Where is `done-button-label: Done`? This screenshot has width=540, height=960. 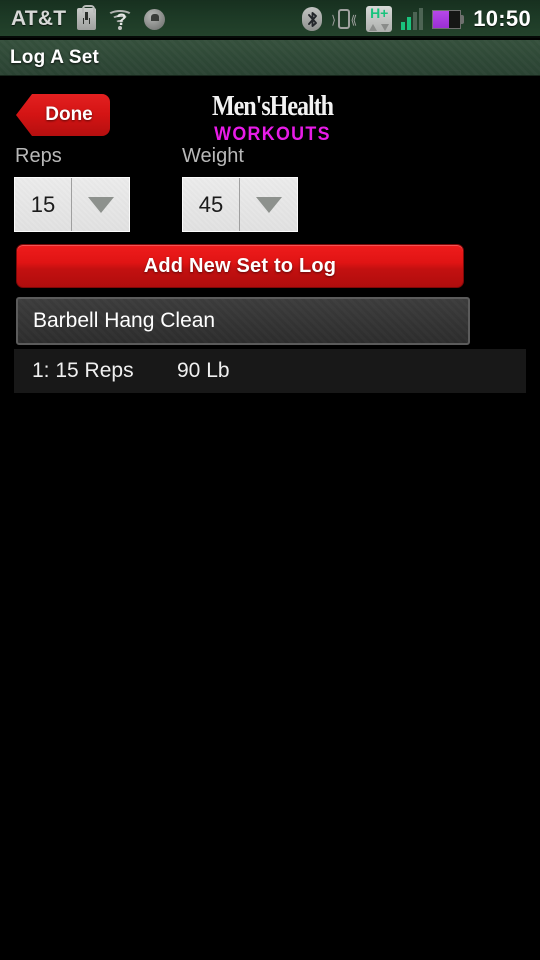
done-button-label: Done is located at coordinates (69, 114).